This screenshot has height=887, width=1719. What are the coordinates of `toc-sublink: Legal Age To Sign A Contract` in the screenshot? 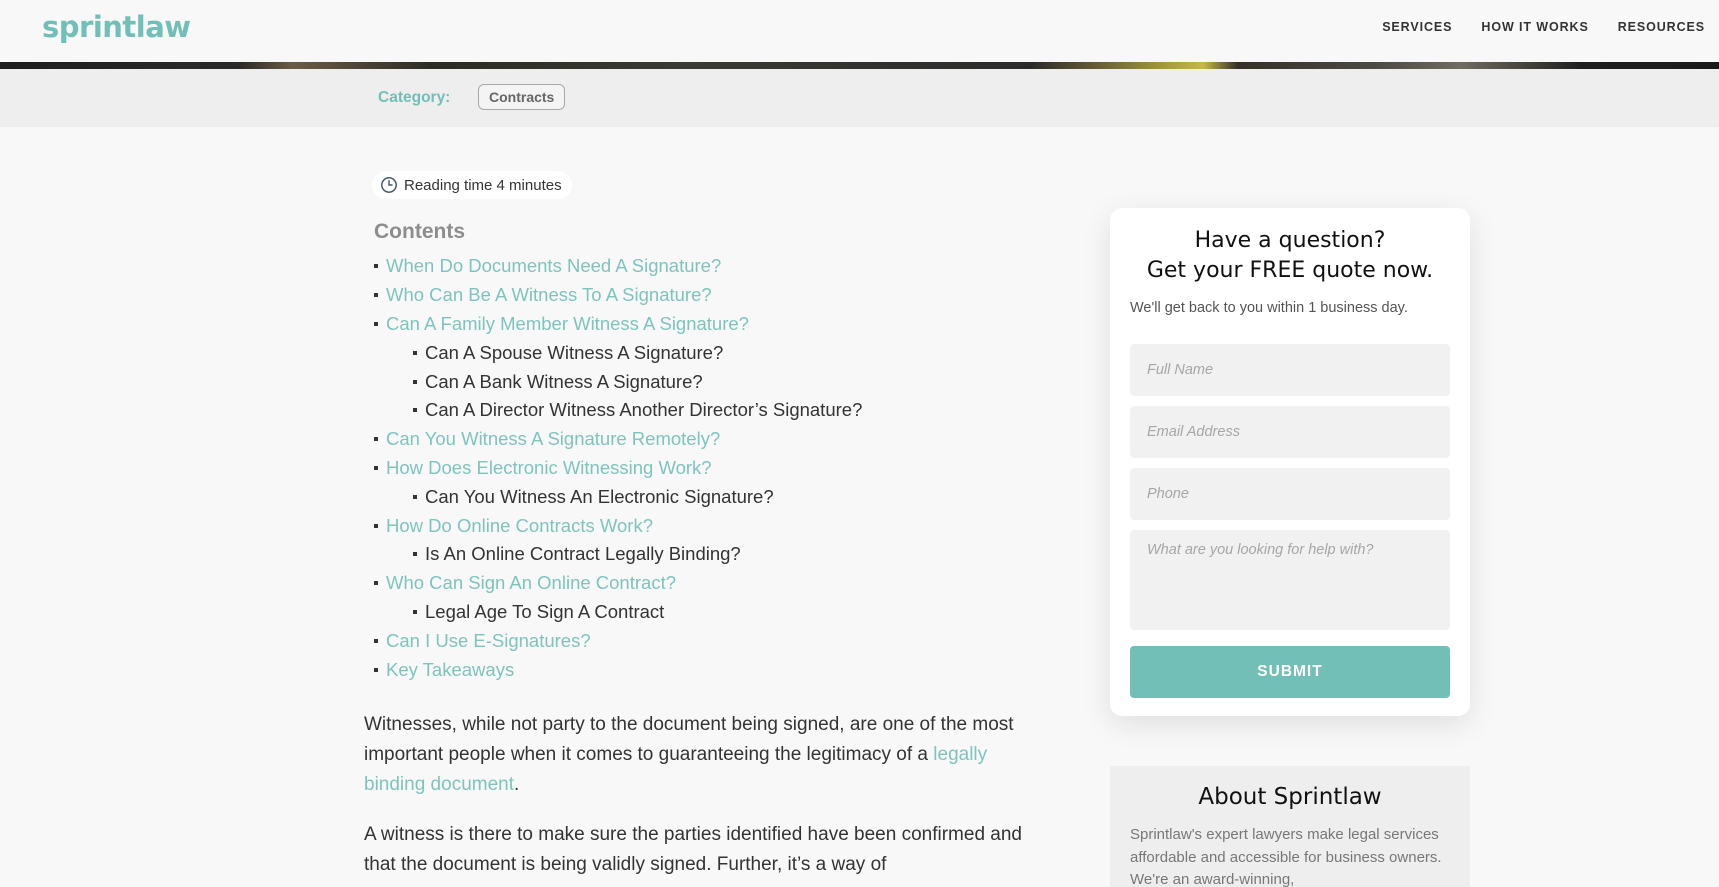 It's located at (544, 612).